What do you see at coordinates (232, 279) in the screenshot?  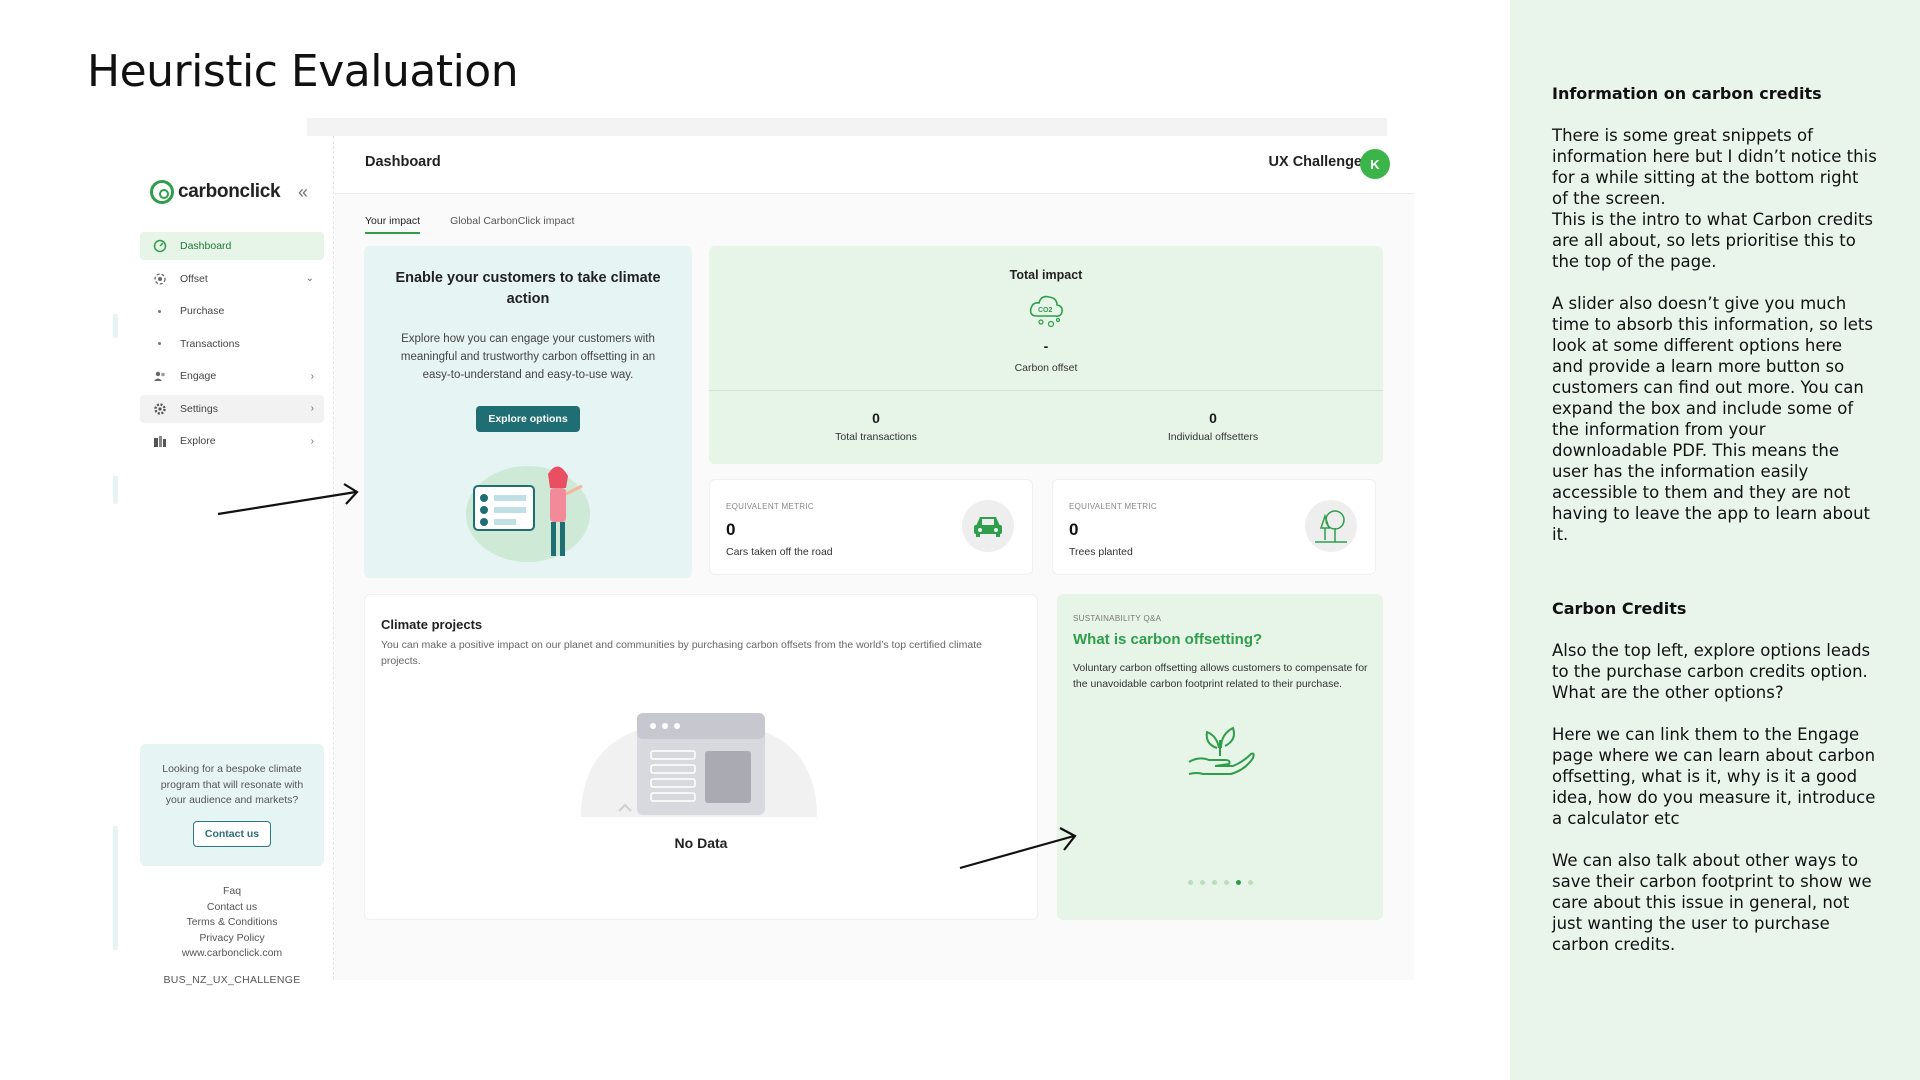 I see `sidebar-item-offset: Offset ⌄` at bounding box center [232, 279].